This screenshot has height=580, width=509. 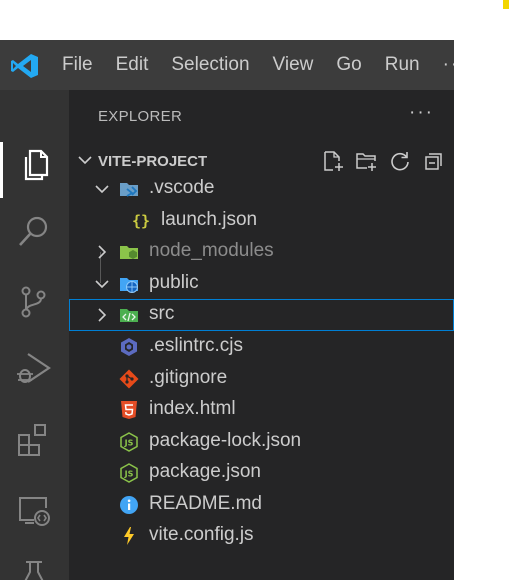 I want to click on section-actions, so click(x=386, y=162).